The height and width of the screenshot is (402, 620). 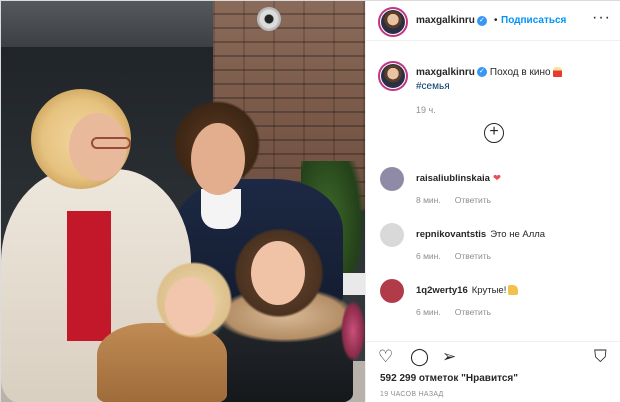 What do you see at coordinates (600, 357) in the screenshot?
I see `bookmark-icon: ⛉` at bounding box center [600, 357].